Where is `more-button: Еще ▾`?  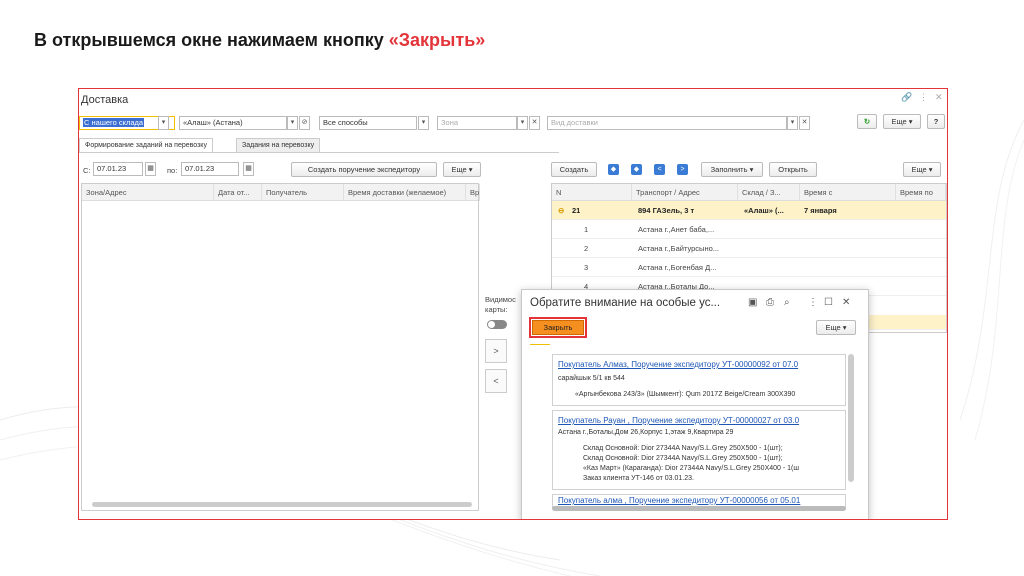
more-button: Еще ▾ is located at coordinates (902, 121).